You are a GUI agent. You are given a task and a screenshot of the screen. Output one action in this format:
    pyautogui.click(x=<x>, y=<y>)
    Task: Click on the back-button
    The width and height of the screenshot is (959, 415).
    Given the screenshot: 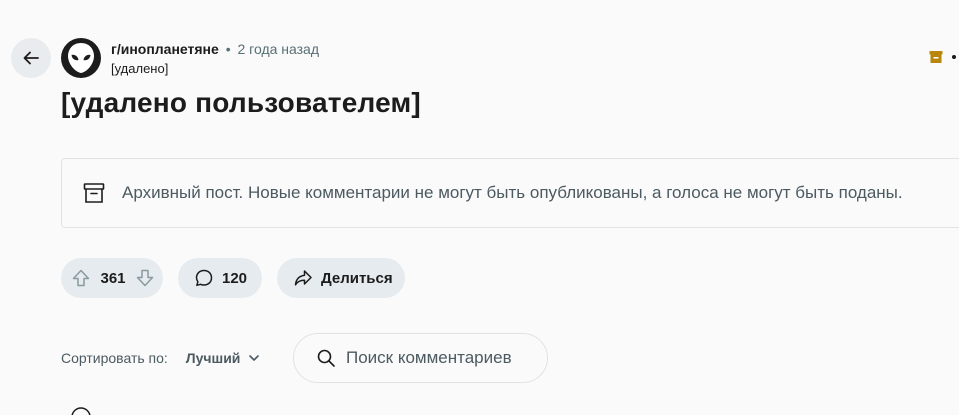 What is the action you would take?
    pyautogui.click(x=31, y=58)
    